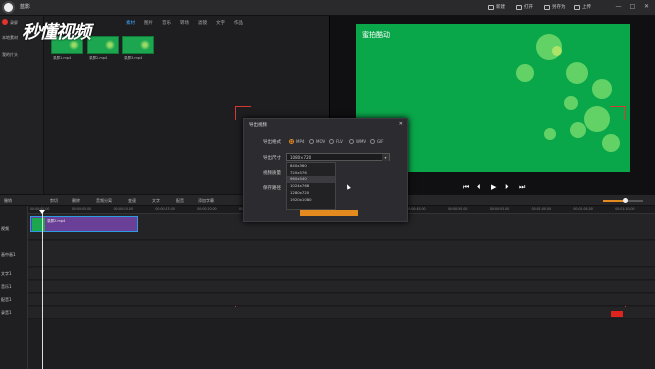 This screenshot has width=655, height=369. What do you see at coordinates (8, 201) in the screenshot?
I see `undo-button: 撤销` at bounding box center [8, 201].